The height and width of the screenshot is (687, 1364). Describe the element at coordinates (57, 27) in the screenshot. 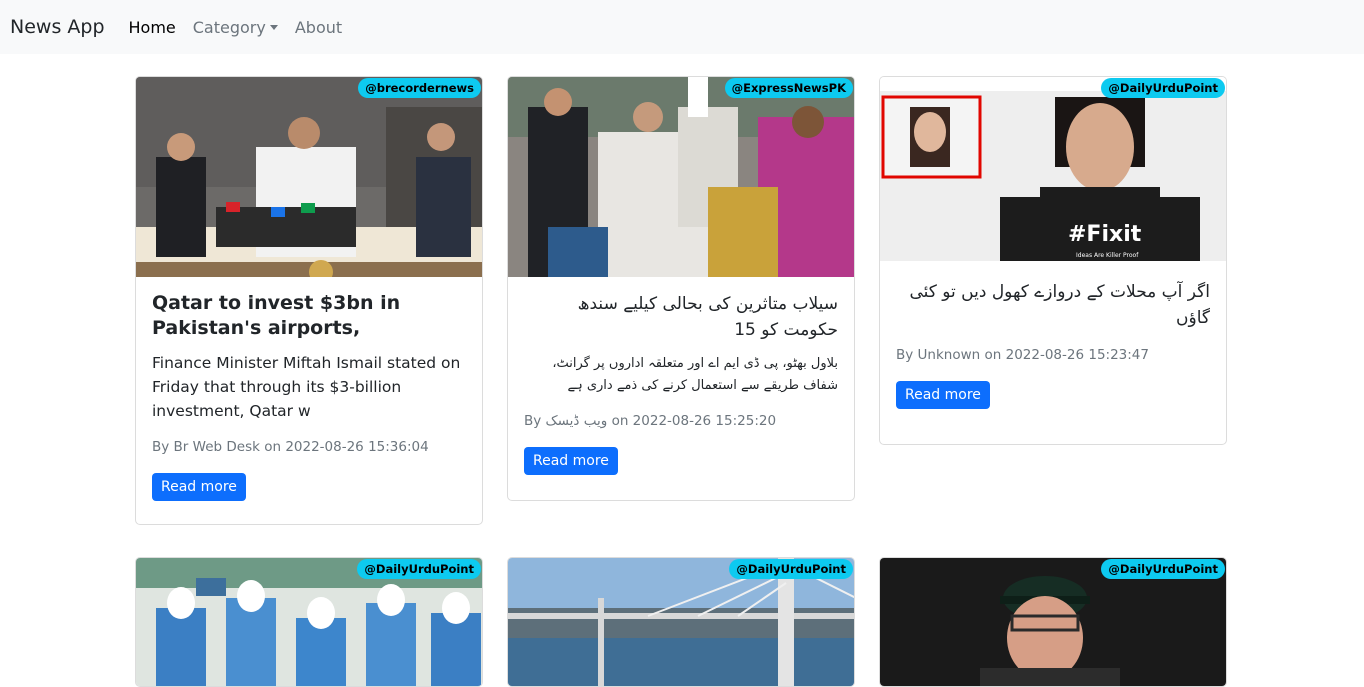

I see `navbar-brand: News App` at that location.